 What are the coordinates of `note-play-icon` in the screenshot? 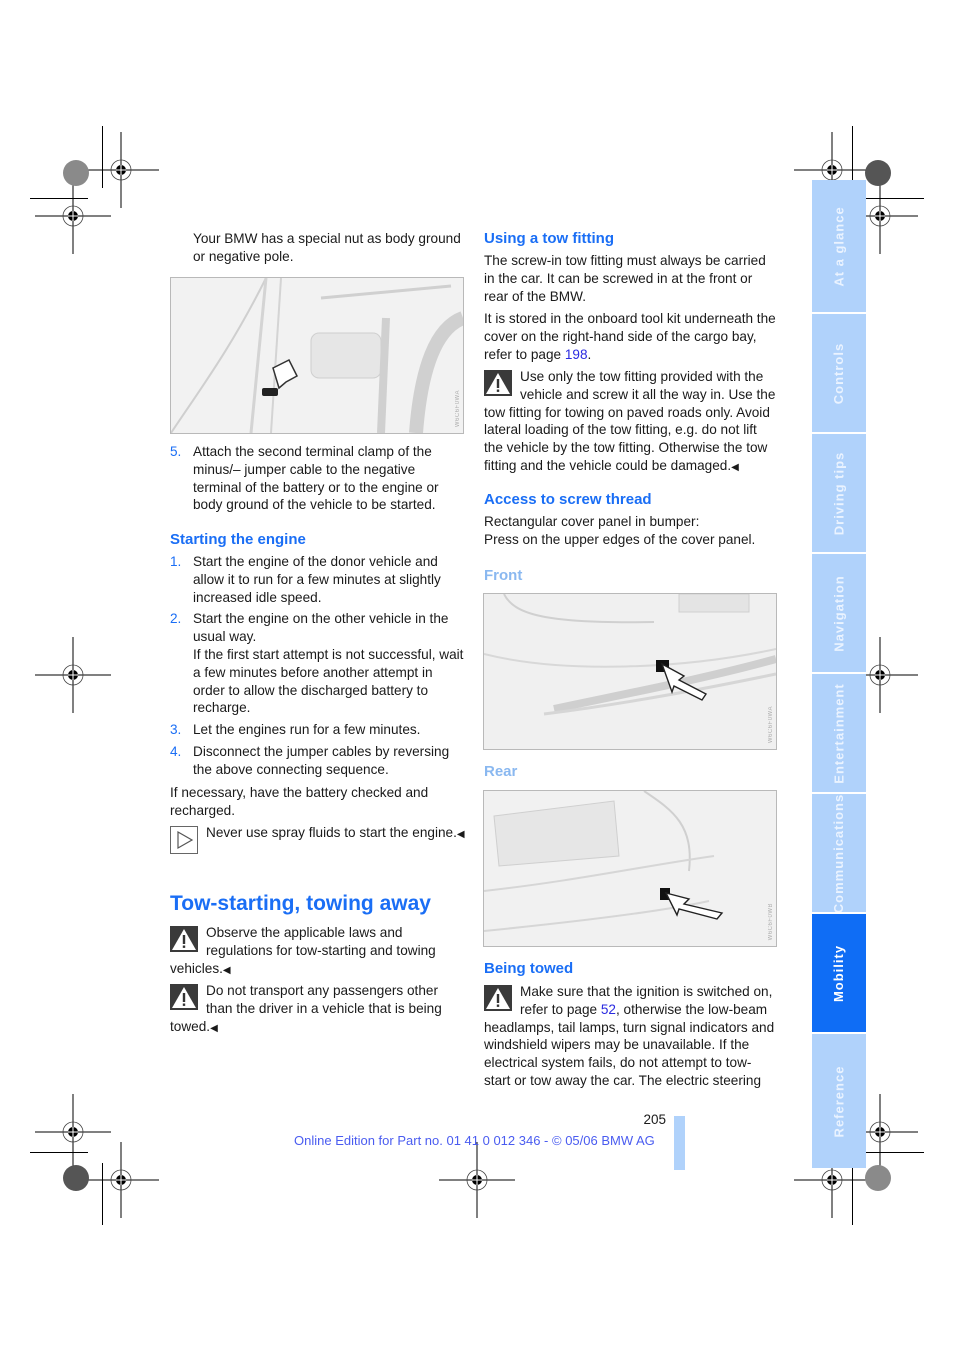 It's located at (184, 840).